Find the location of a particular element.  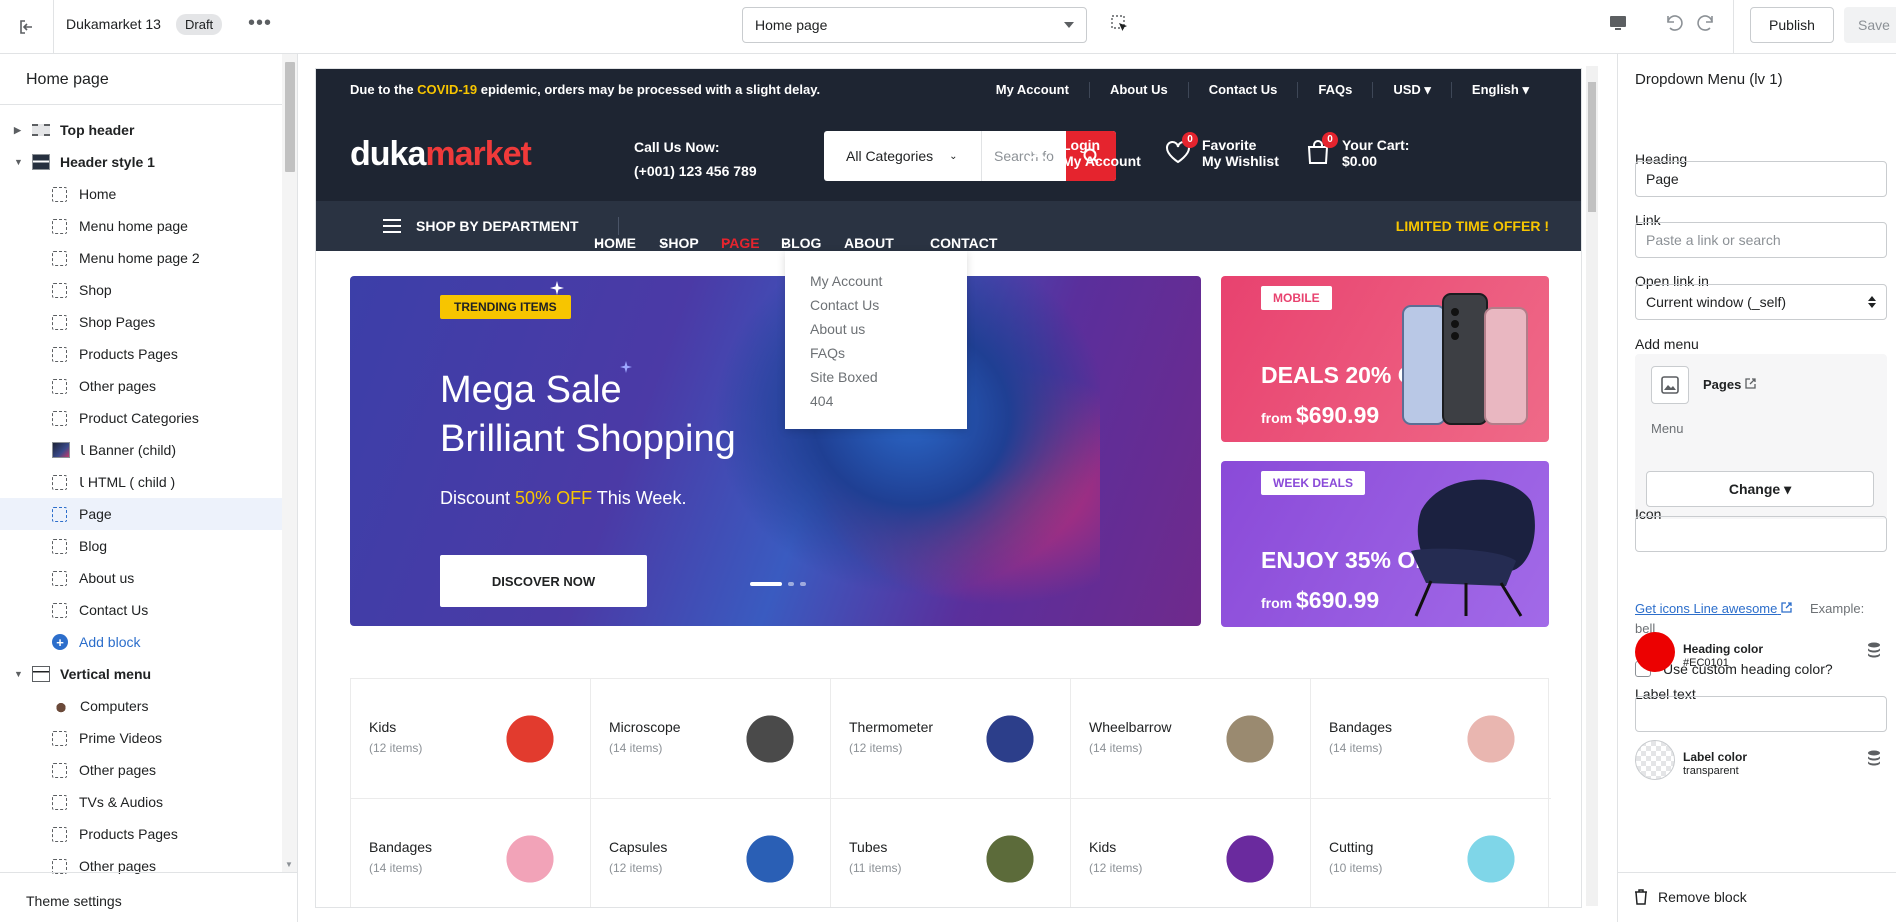

top-link-usd: USD ▾ is located at coordinates (1411, 90).